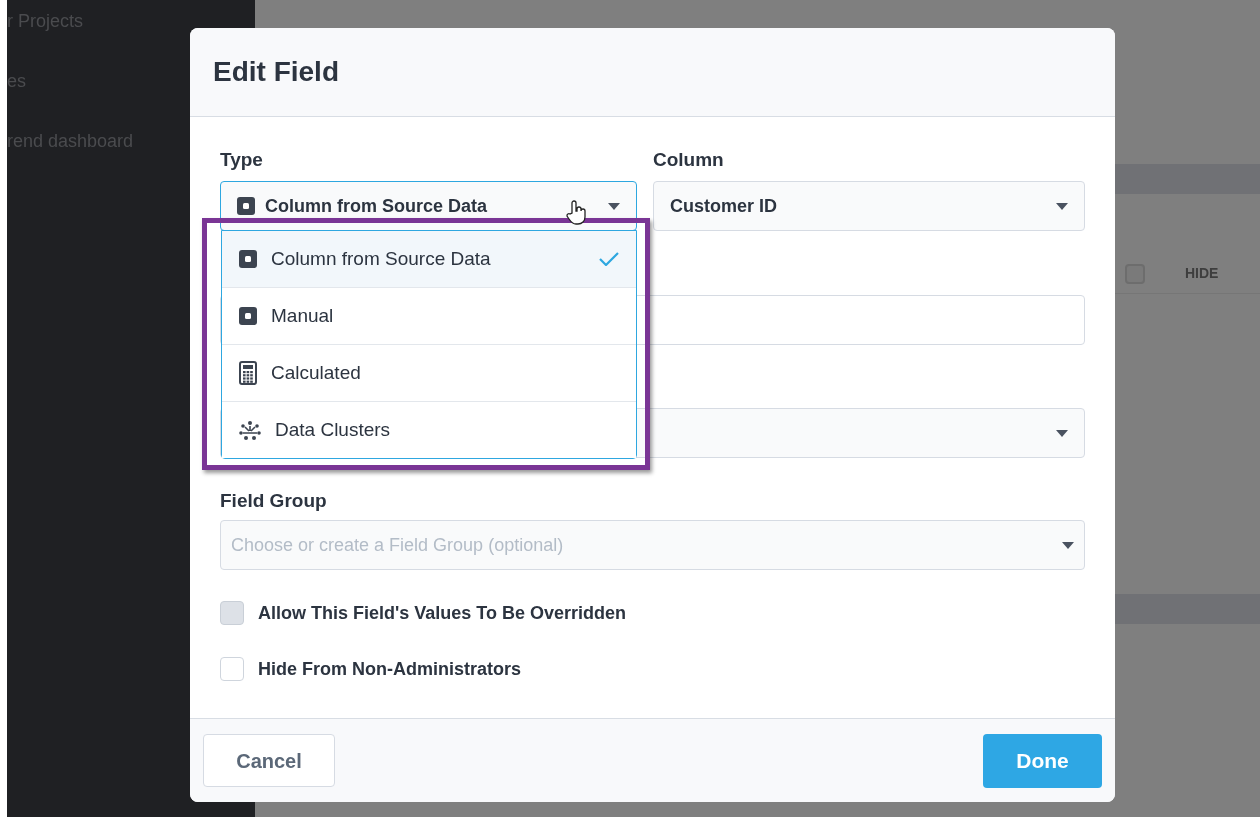 The width and height of the screenshot is (1260, 817). What do you see at coordinates (428, 206) in the screenshot?
I see `type-select: Column from Source Data` at bounding box center [428, 206].